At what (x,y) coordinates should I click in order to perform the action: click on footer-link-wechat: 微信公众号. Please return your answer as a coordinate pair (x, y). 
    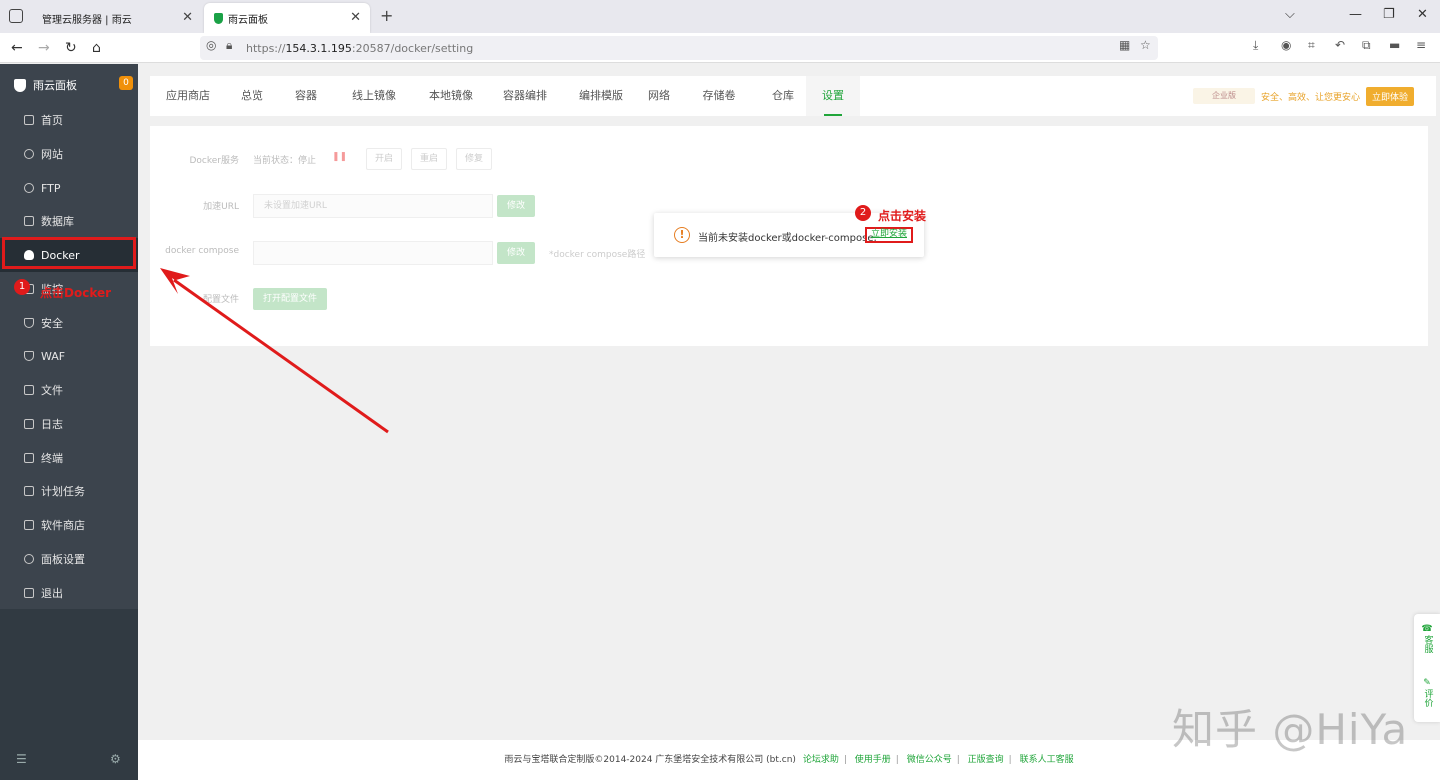
    Looking at the image, I should click on (929, 760).